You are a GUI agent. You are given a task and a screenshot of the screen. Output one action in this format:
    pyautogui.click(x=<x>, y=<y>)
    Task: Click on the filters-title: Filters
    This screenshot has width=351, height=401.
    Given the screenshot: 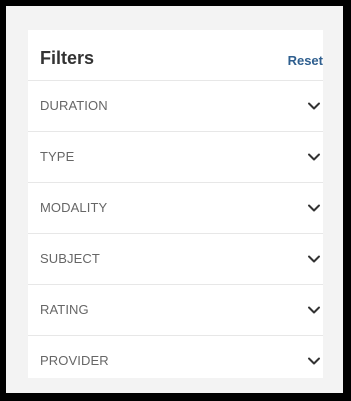 What is the action you would take?
    pyautogui.click(x=67, y=58)
    